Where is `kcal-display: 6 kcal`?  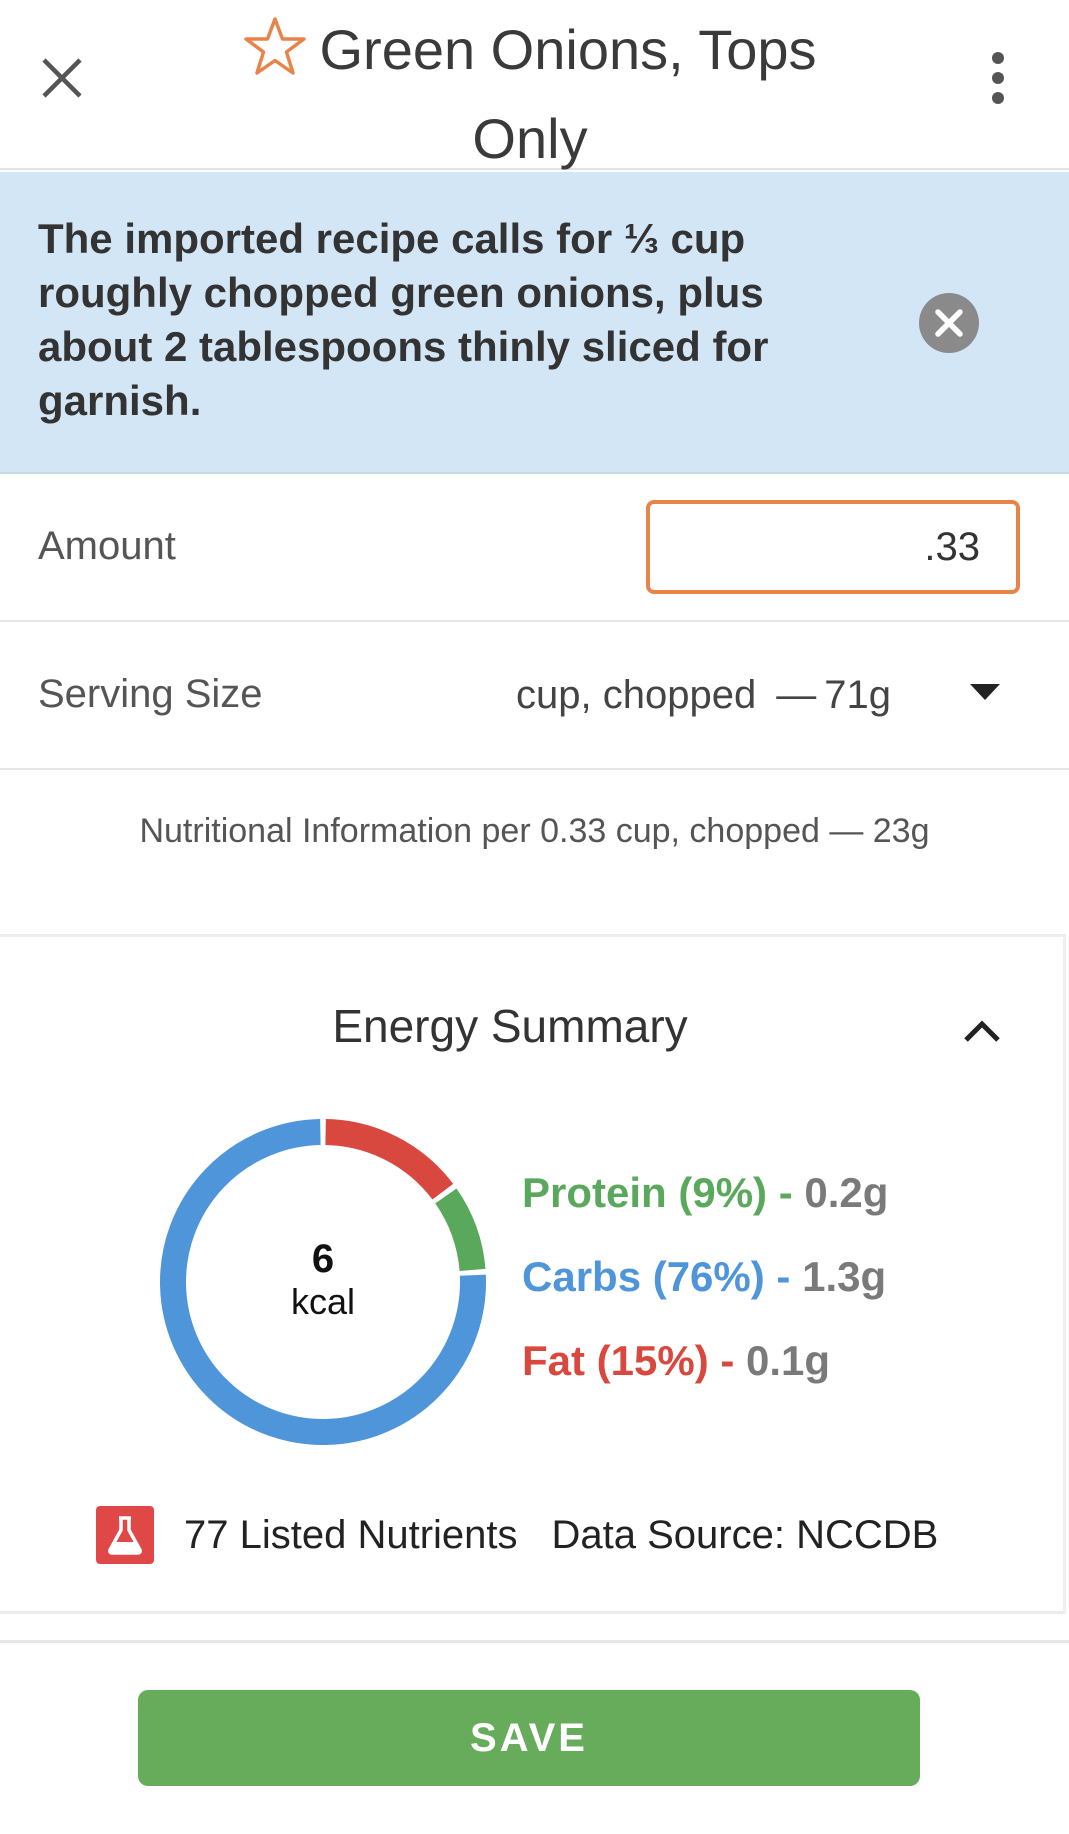 kcal-display: 6 kcal is located at coordinates (323, 1280).